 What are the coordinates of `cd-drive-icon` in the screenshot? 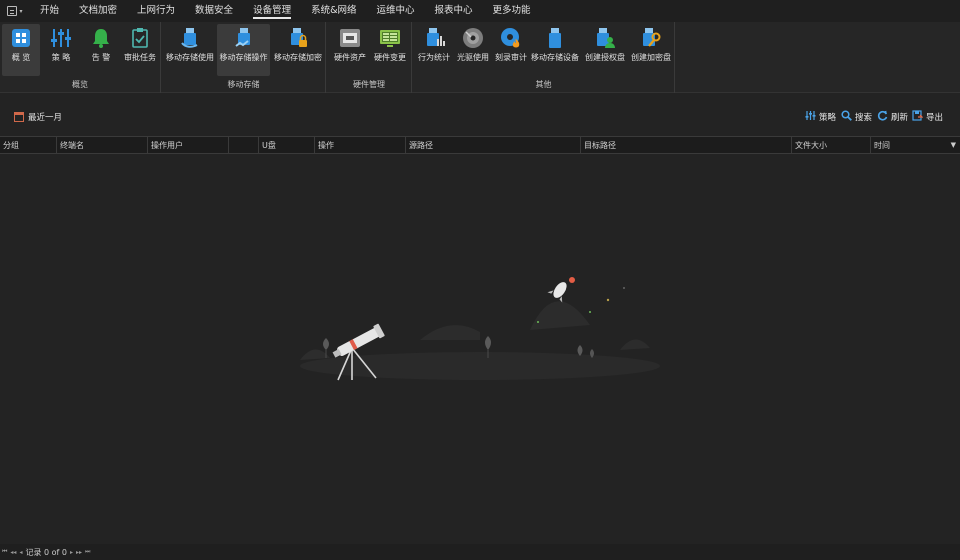 It's located at (473, 38).